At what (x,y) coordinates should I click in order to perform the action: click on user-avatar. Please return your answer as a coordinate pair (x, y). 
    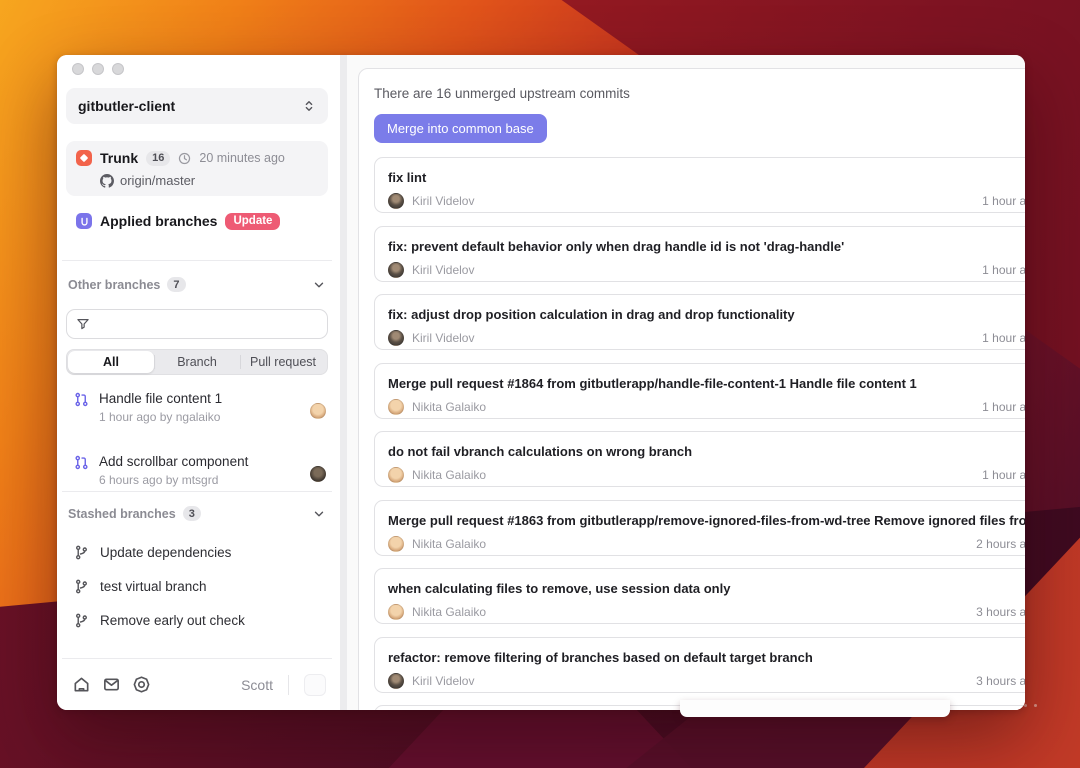
    Looking at the image, I should click on (315, 684).